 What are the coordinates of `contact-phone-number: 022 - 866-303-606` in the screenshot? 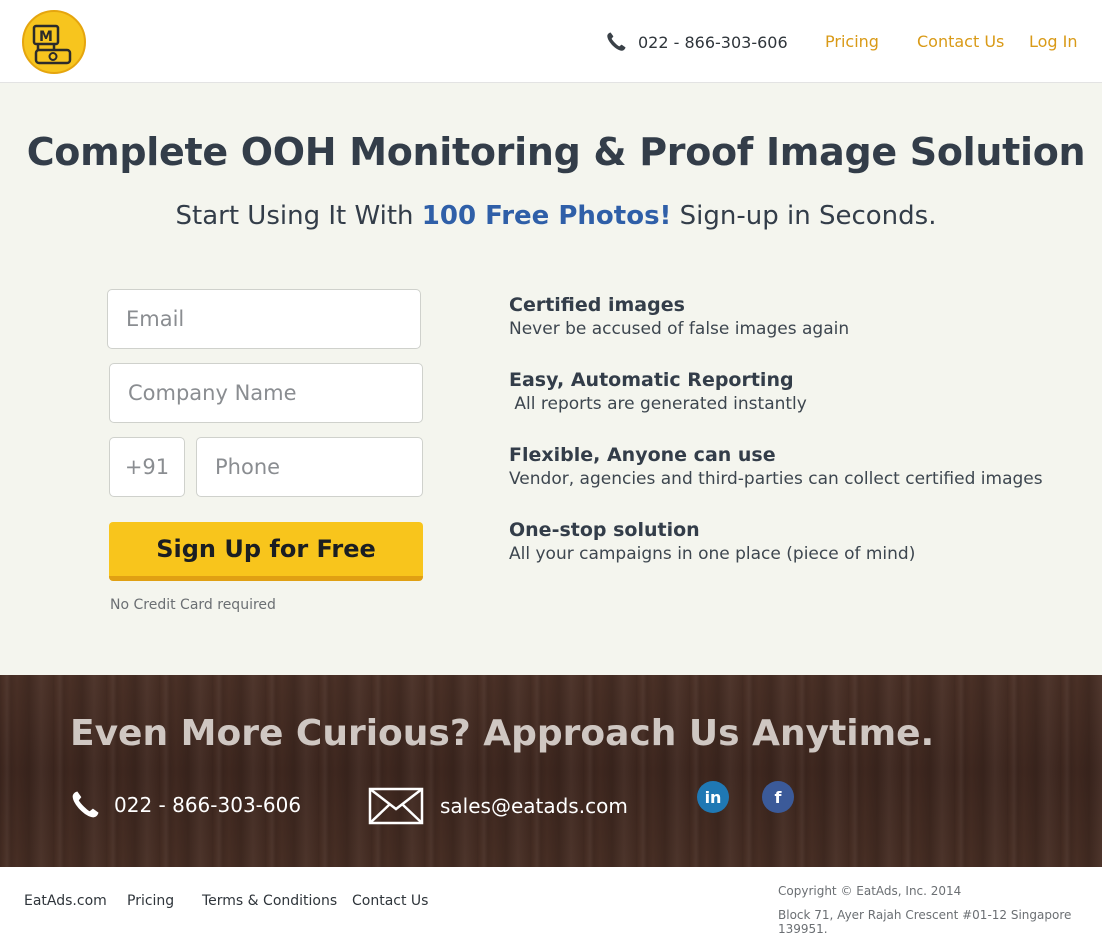 It's located at (208, 805).